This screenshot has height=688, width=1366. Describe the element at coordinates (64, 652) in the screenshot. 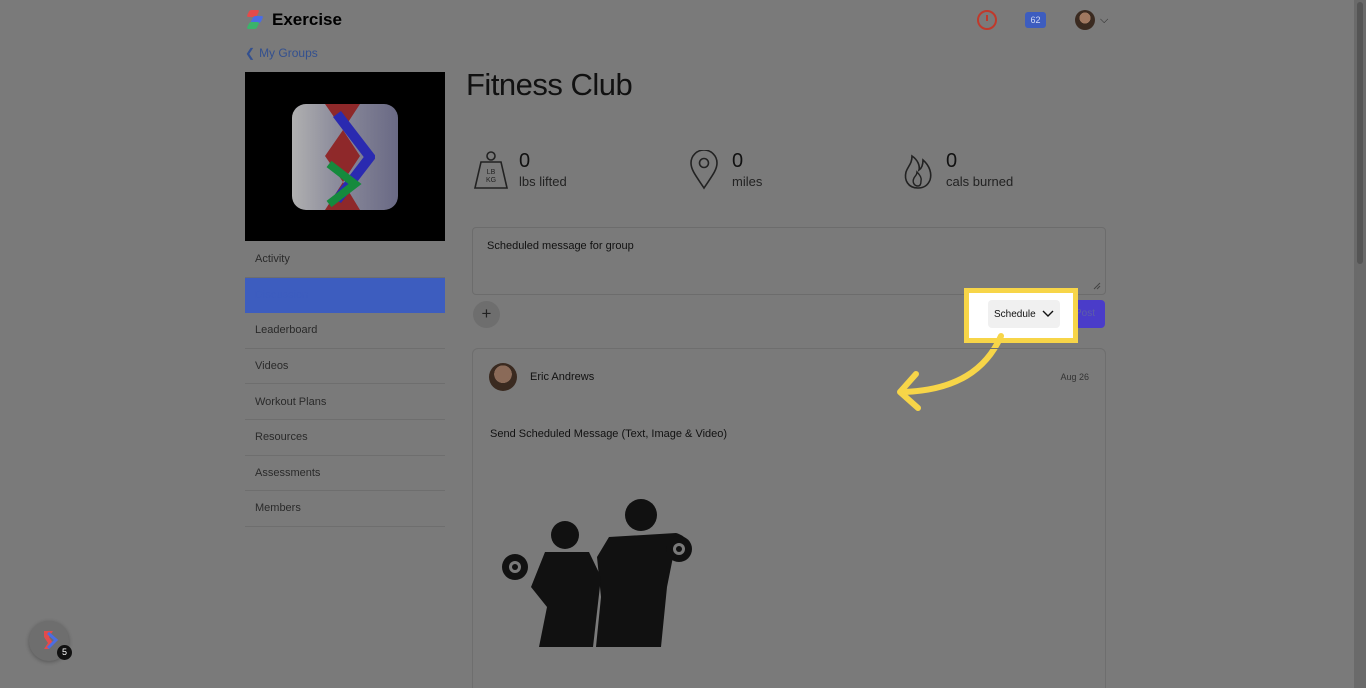

I see `help-launcher-badge: 5` at that location.